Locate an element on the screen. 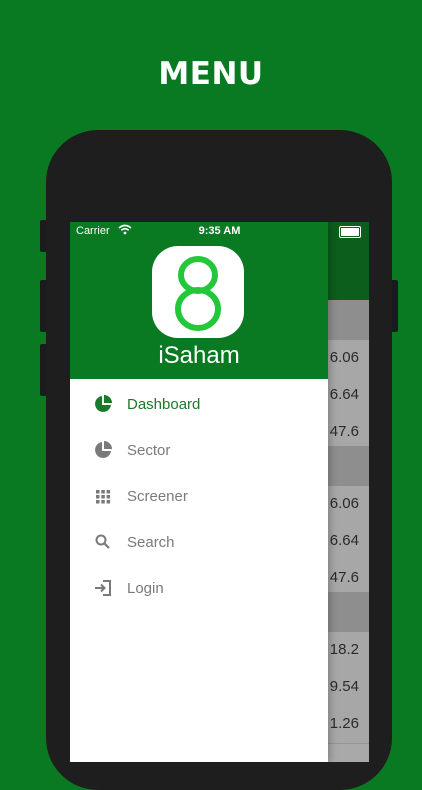  drawer-header: iSaham is located at coordinates (199, 300).